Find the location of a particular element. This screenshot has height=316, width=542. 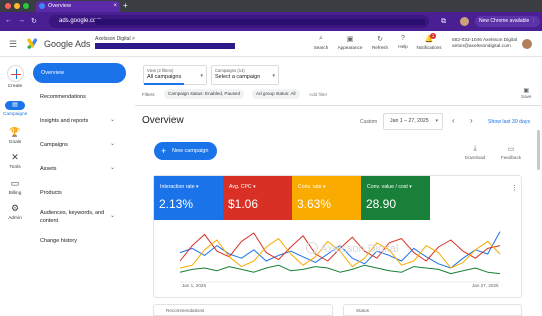

new-tab-icon: + is located at coordinates (125, 6).